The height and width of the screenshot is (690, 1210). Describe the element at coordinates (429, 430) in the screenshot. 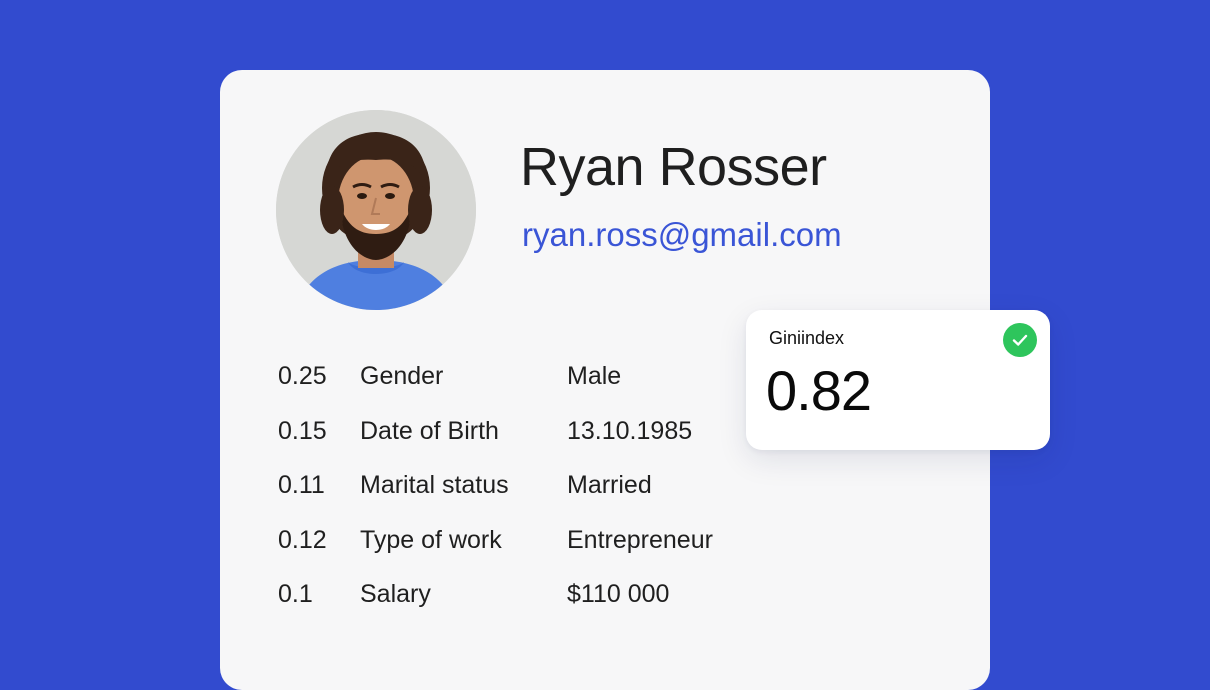

I see `attribute-label: Date of Birth` at that location.